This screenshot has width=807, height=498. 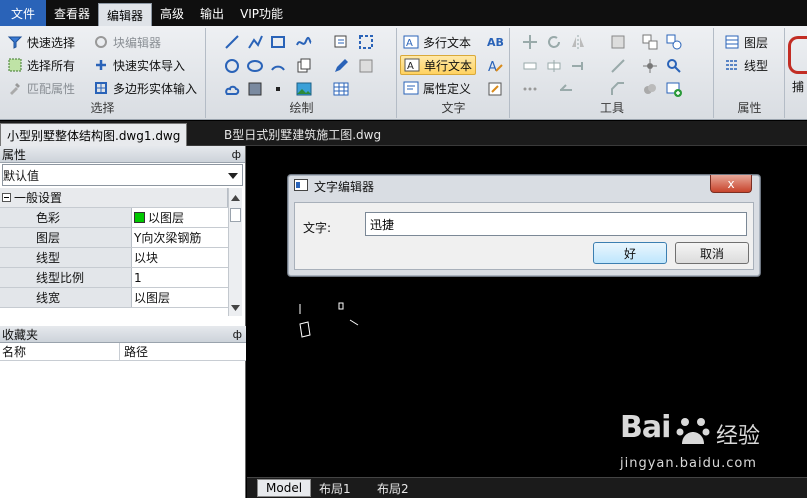 What do you see at coordinates (114, 278) in the screenshot?
I see `property-row: 线型比例 1` at bounding box center [114, 278].